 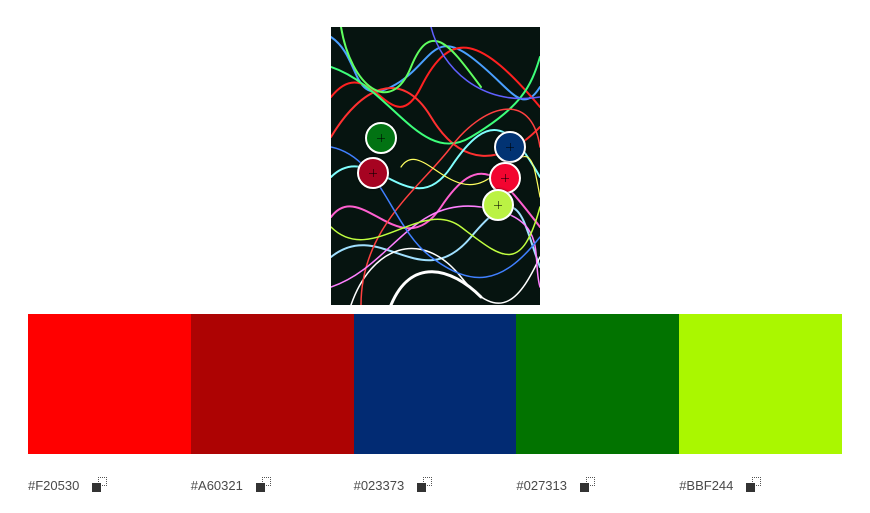 I want to click on picker-green, so click(x=381, y=138).